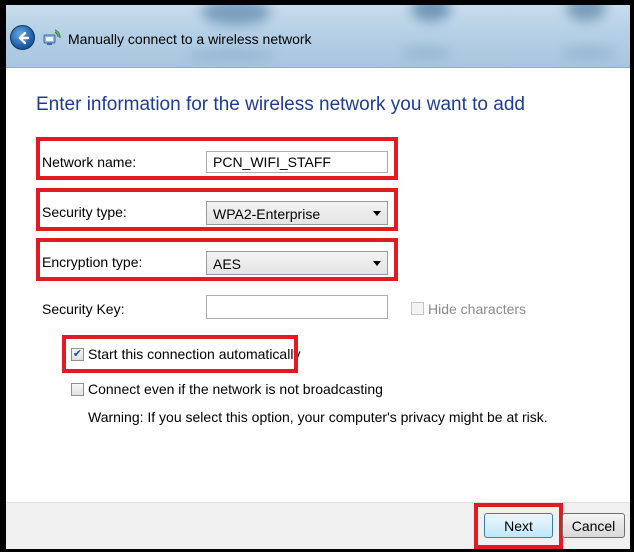 This screenshot has height=552, width=634. What do you see at coordinates (190, 39) in the screenshot?
I see `window-title: Manually connect to a wireless network` at bounding box center [190, 39].